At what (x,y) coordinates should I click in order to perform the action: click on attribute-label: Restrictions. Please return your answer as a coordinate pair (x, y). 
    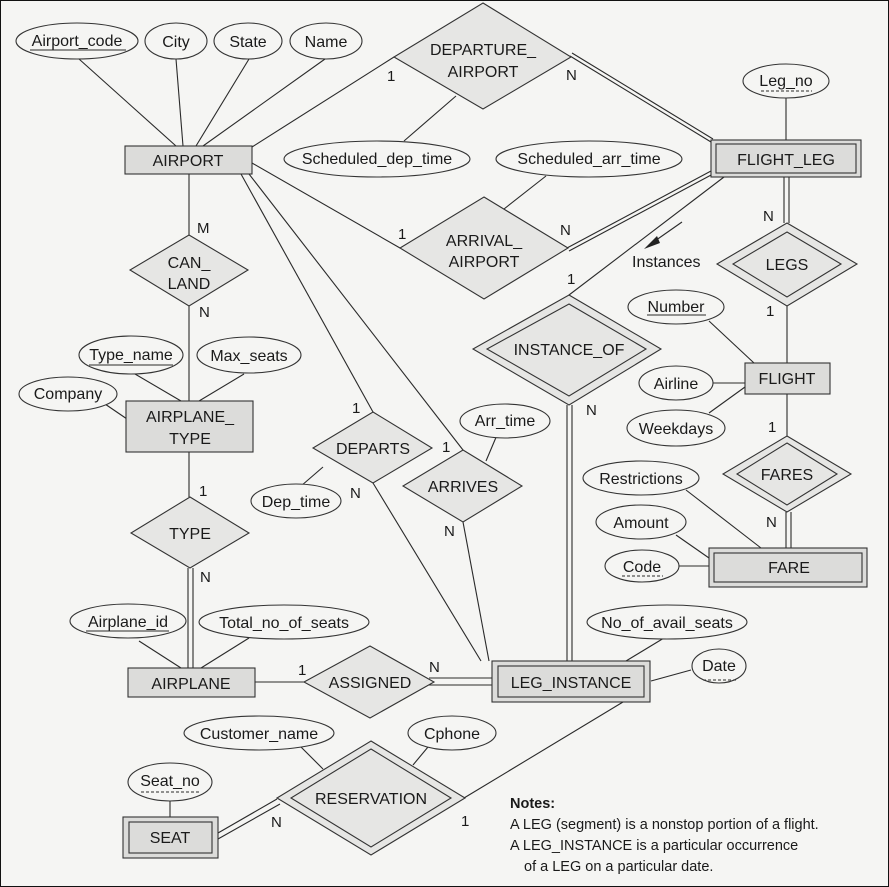
    Looking at the image, I should click on (641, 479).